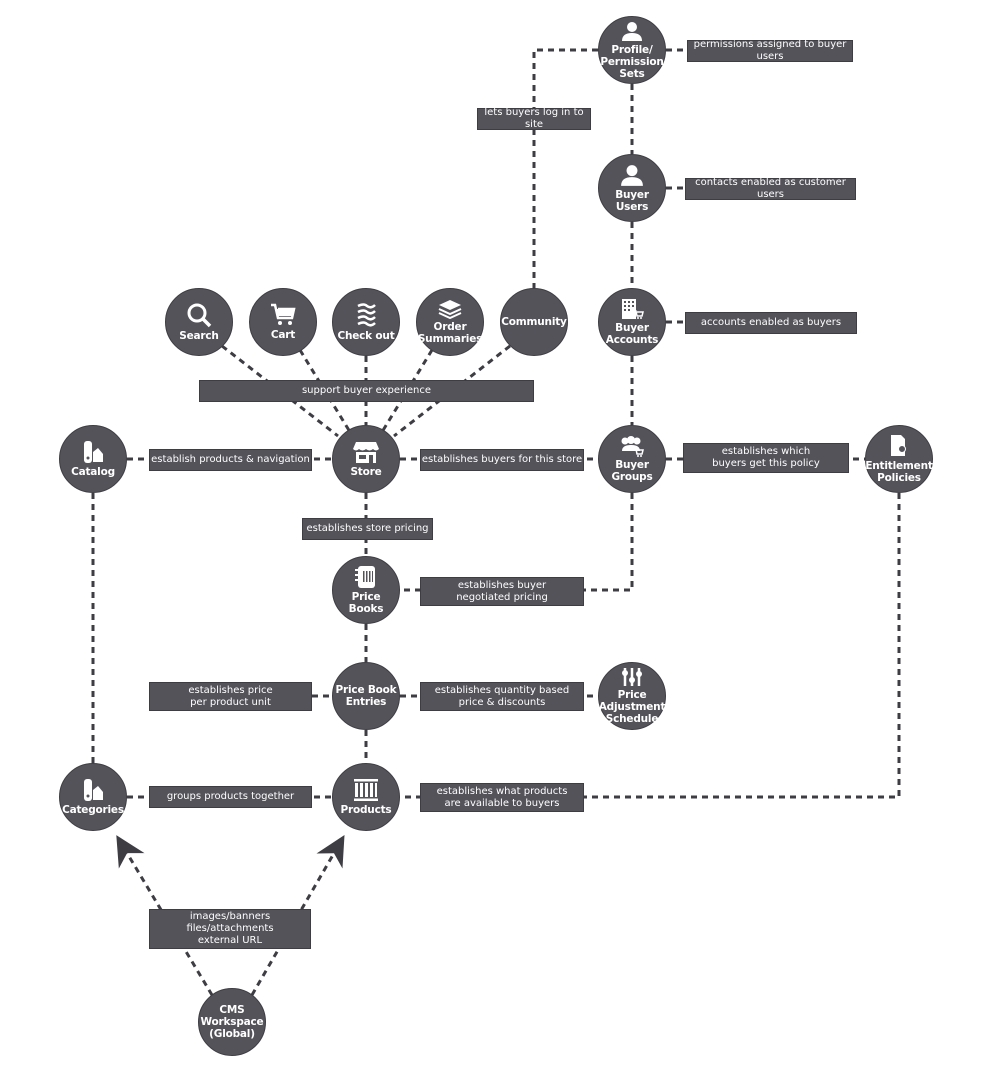 This screenshot has width=1000, height=1078. What do you see at coordinates (366, 472) in the screenshot?
I see `node-label: Store` at bounding box center [366, 472].